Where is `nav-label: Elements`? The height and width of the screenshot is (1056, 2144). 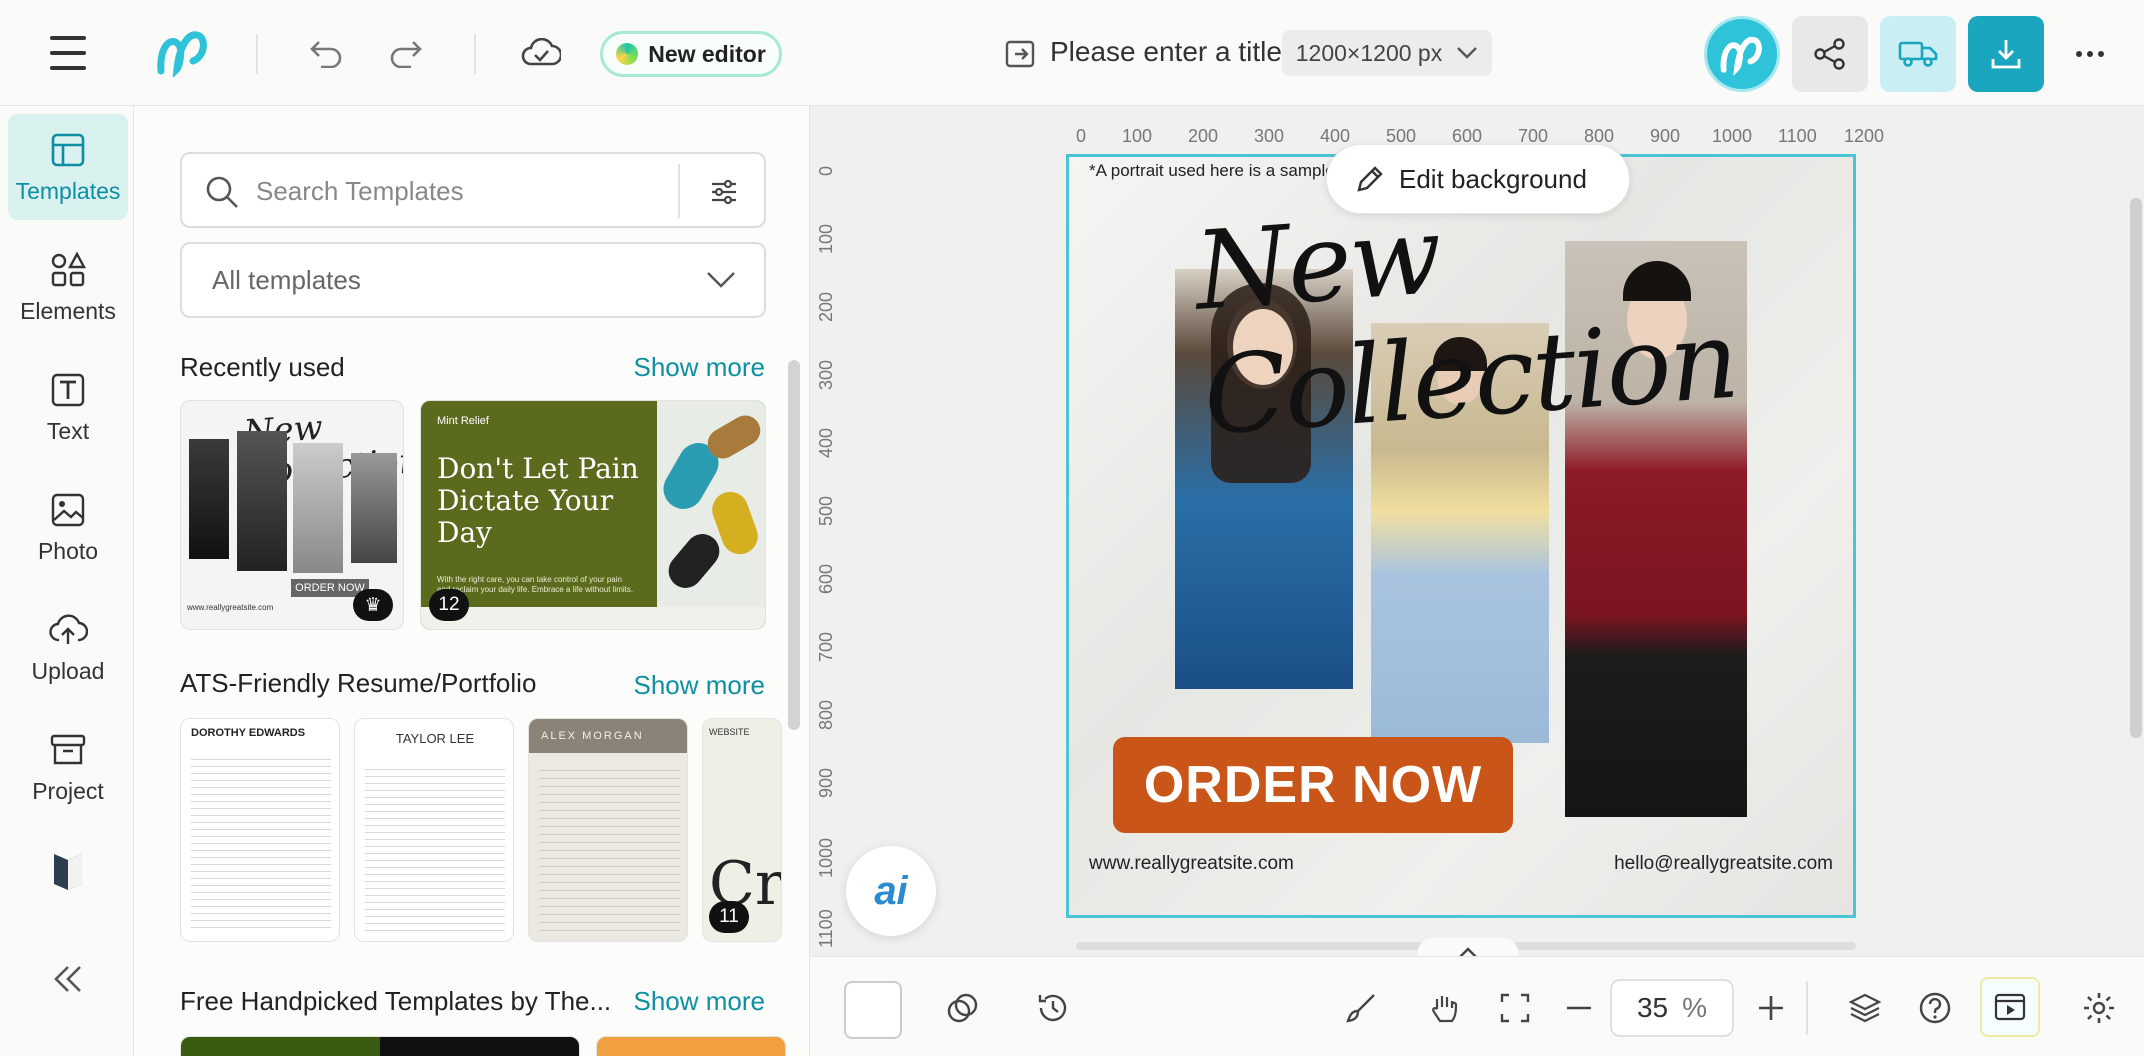 nav-label: Elements is located at coordinates (68, 310).